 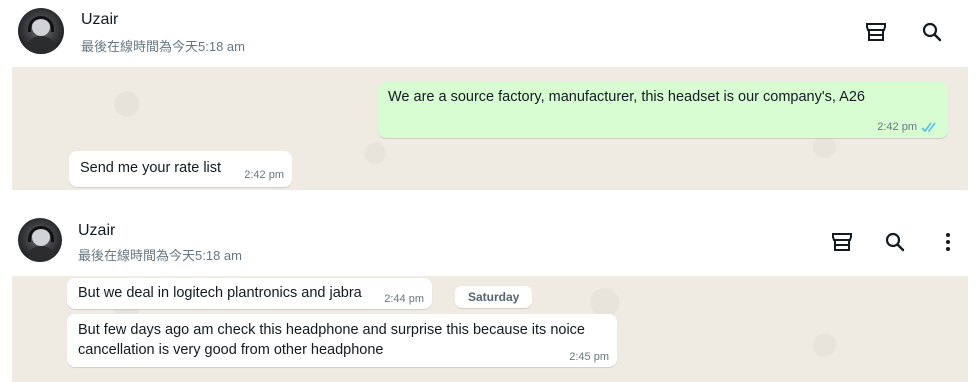 I want to click on message-text: Send me your rate list, so click(x=151, y=168).